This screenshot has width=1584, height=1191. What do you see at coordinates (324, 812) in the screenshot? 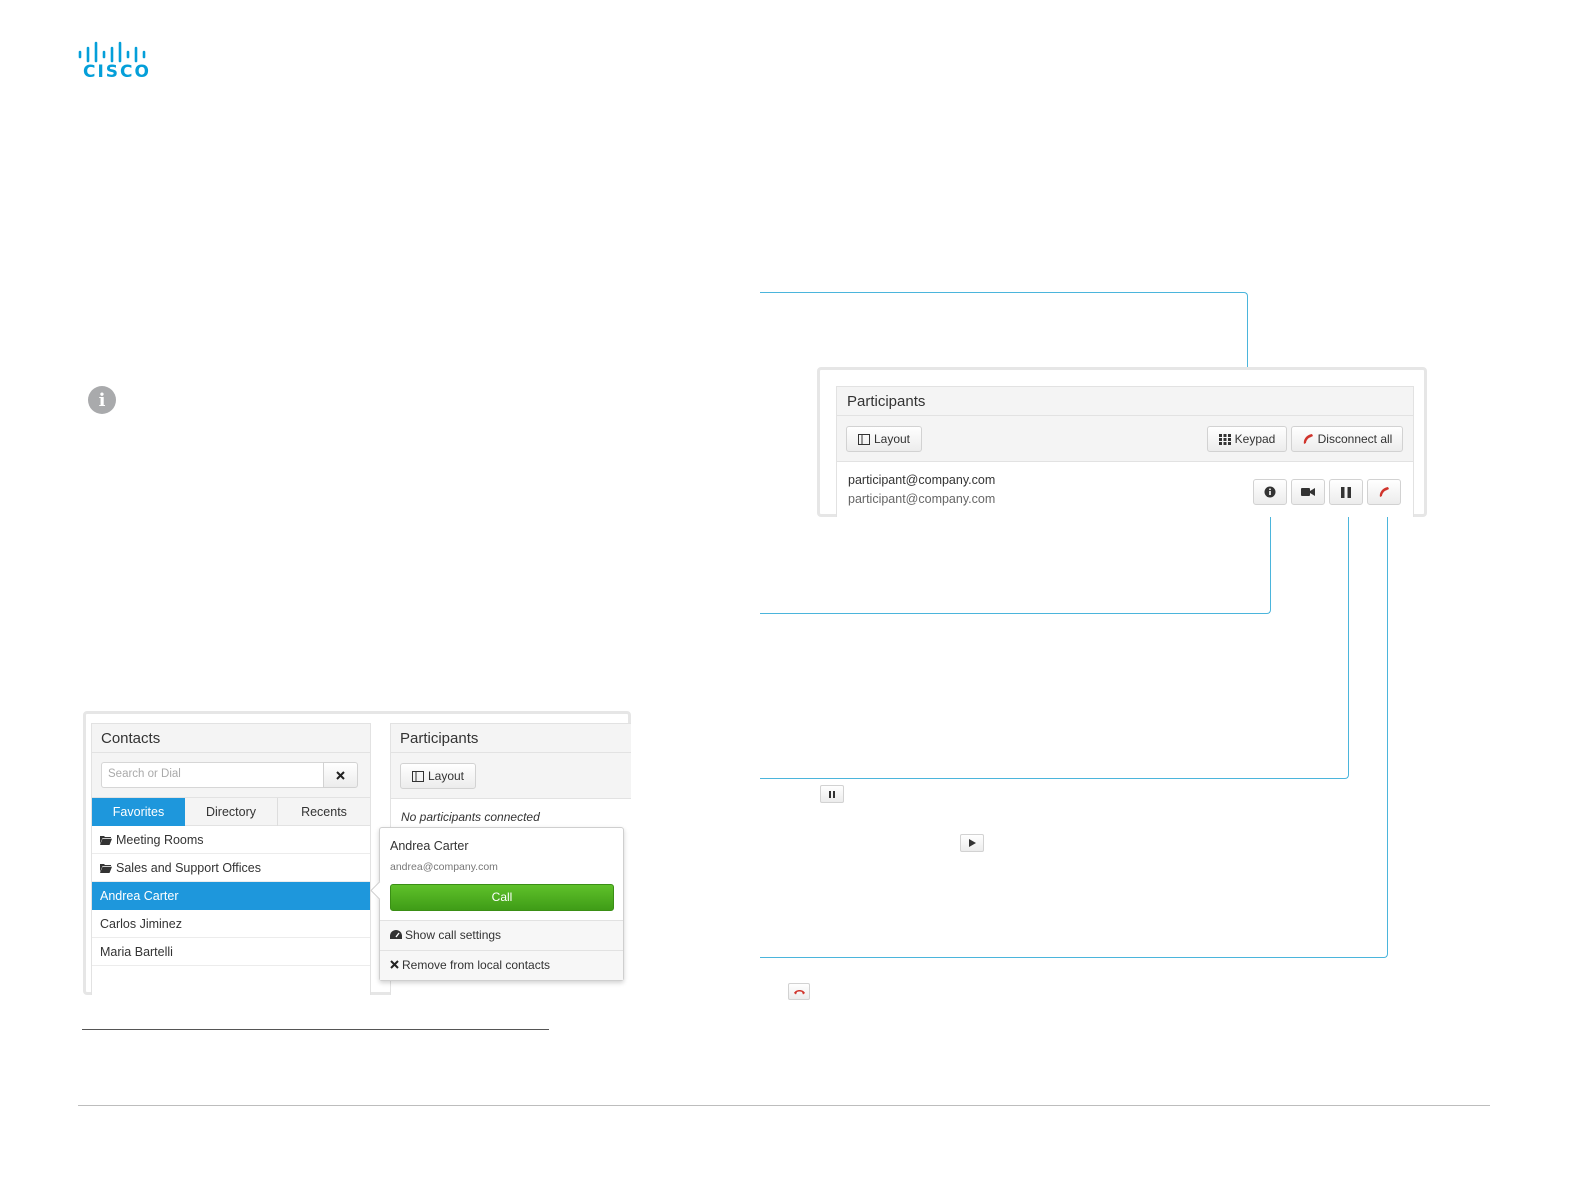
I see `tab-recents: Recents` at bounding box center [324, 812].